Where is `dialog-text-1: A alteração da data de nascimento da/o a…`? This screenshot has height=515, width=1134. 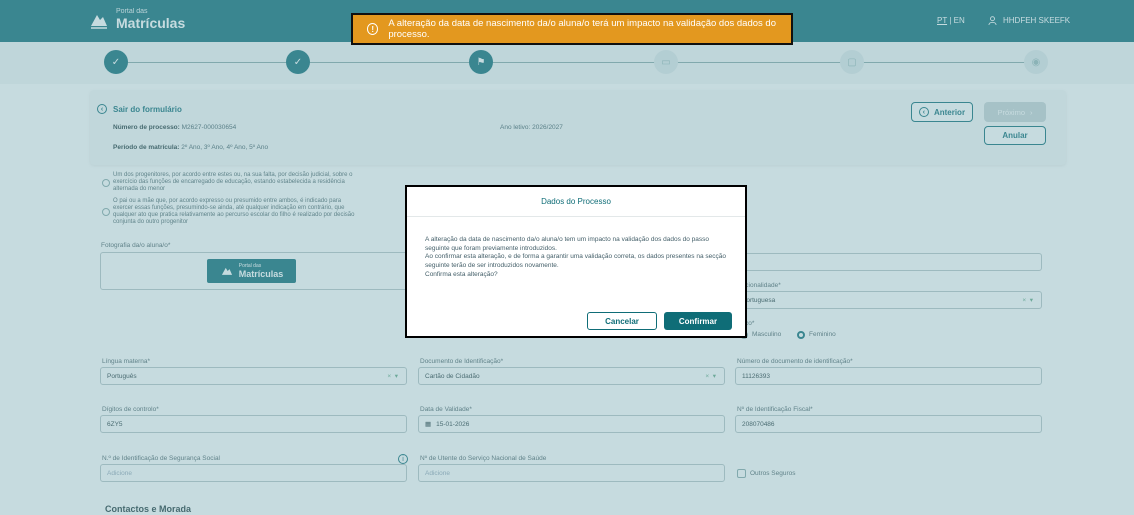 dialog-text-1: A alteração da data de nascimento da/o a… is located at coordinates (567, 244).